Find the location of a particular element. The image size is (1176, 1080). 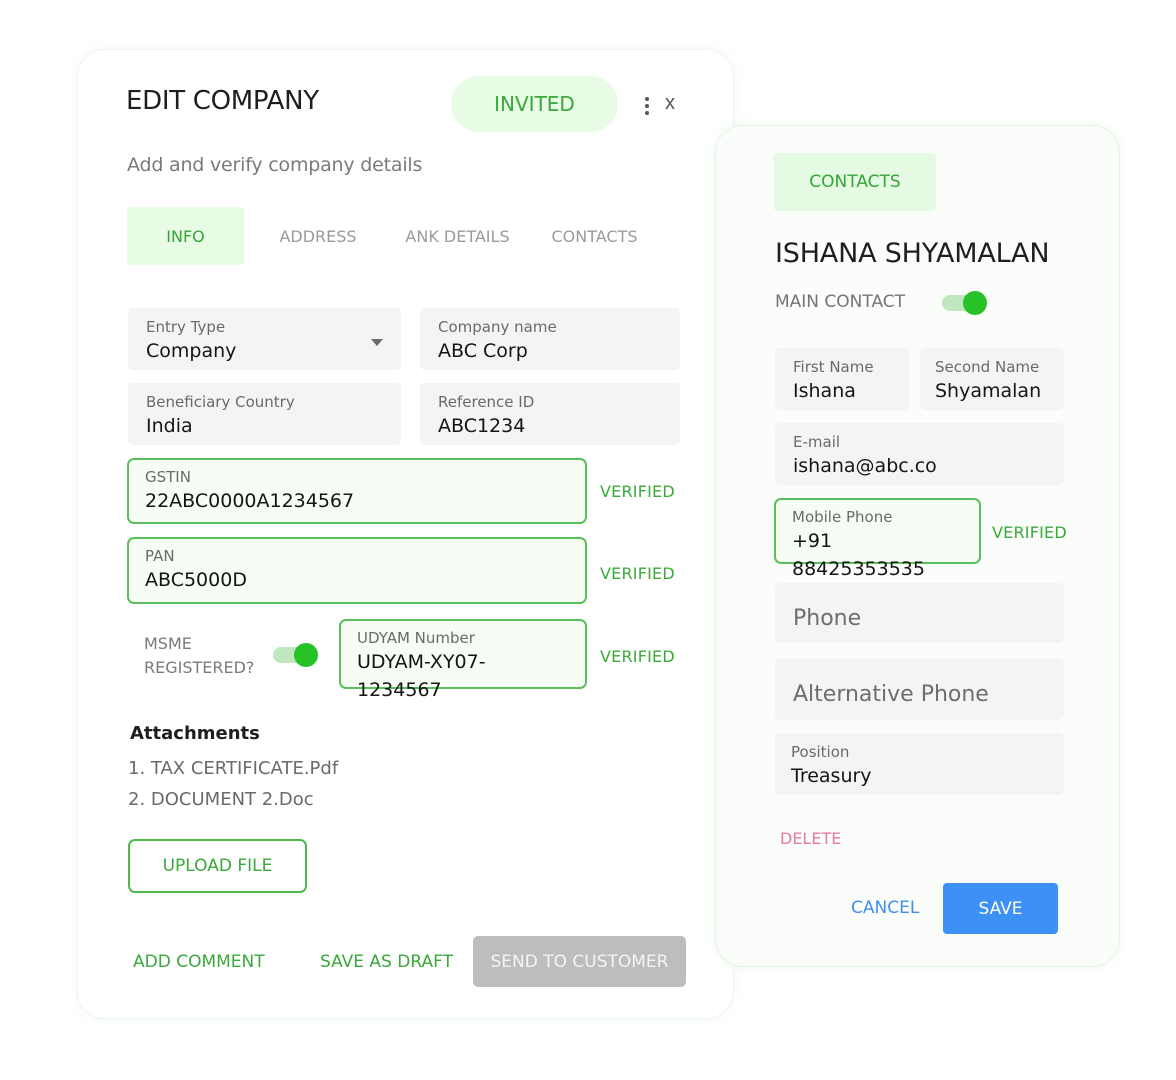

attachment-item: 1. TAX CERTIFICATE.Pdf is located at coordinates (233, 768).